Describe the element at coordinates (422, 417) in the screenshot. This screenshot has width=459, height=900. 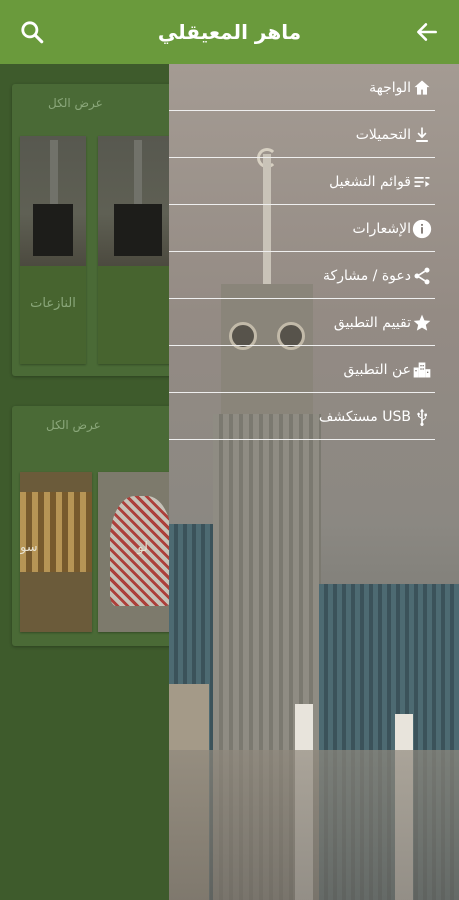
I see `usb-icon` at that location.